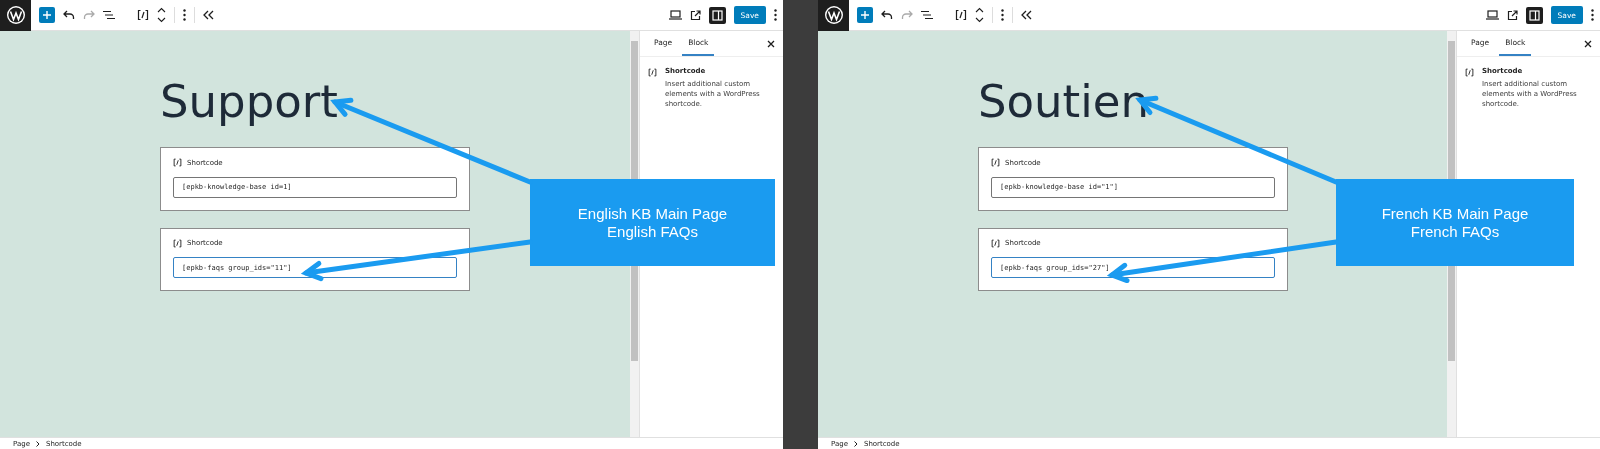  I want to click on page-title: Soutien, so click(1063, 102).